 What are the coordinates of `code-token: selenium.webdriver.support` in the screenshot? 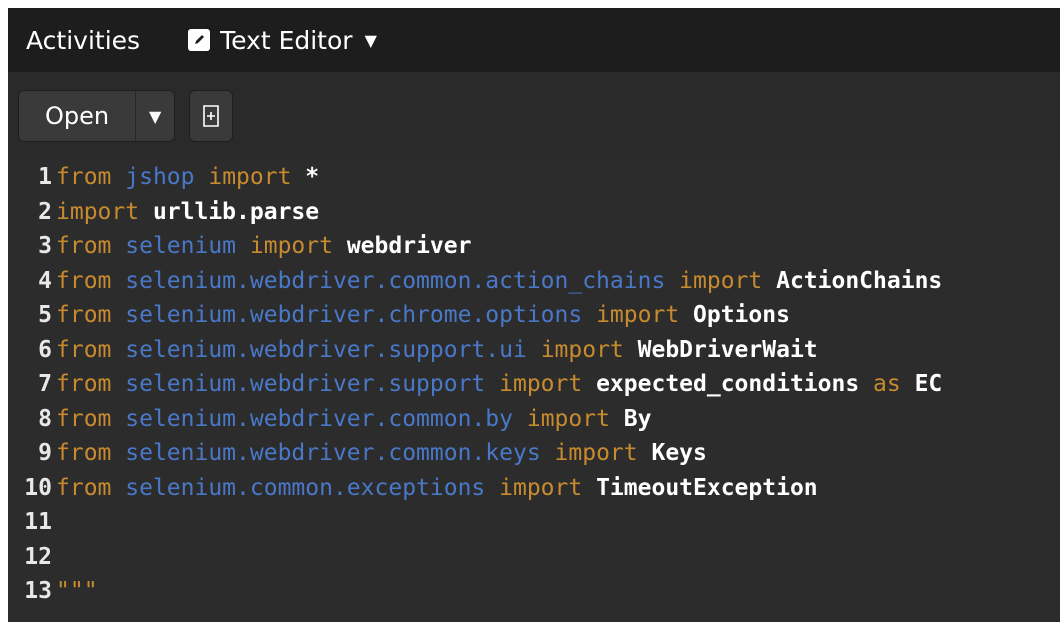 It's located at (305, 384).